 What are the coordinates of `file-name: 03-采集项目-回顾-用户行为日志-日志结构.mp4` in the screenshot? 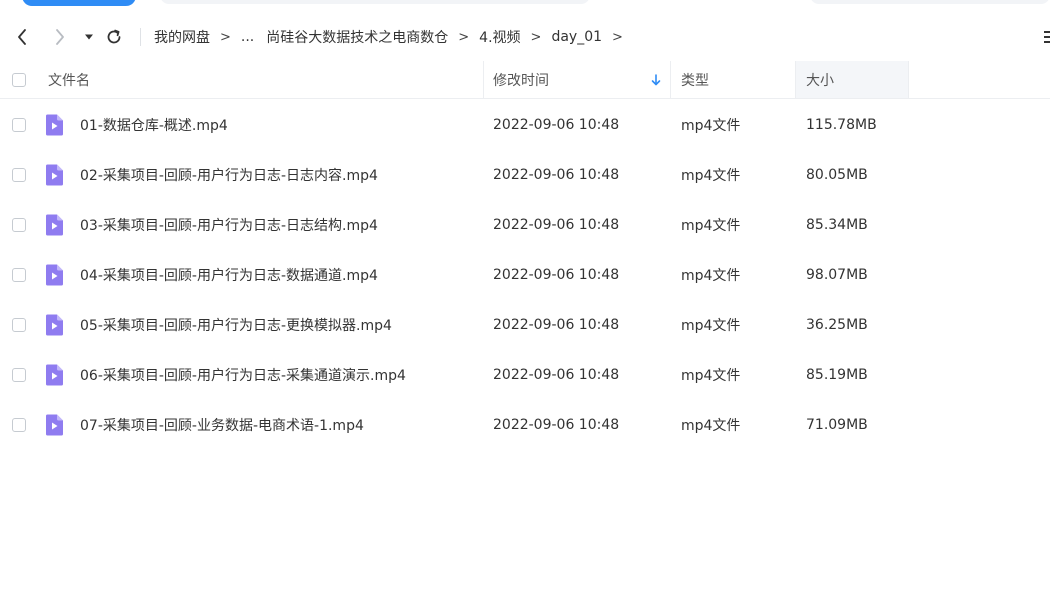 It's located at (229, 225).